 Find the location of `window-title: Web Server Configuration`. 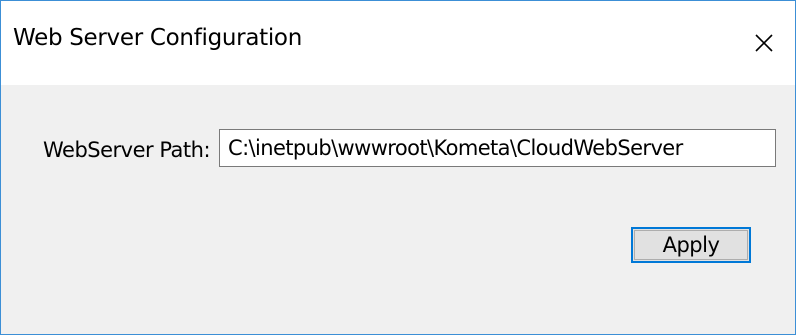

window-title: Web Server Configuration is located at coordinates (157, 38).